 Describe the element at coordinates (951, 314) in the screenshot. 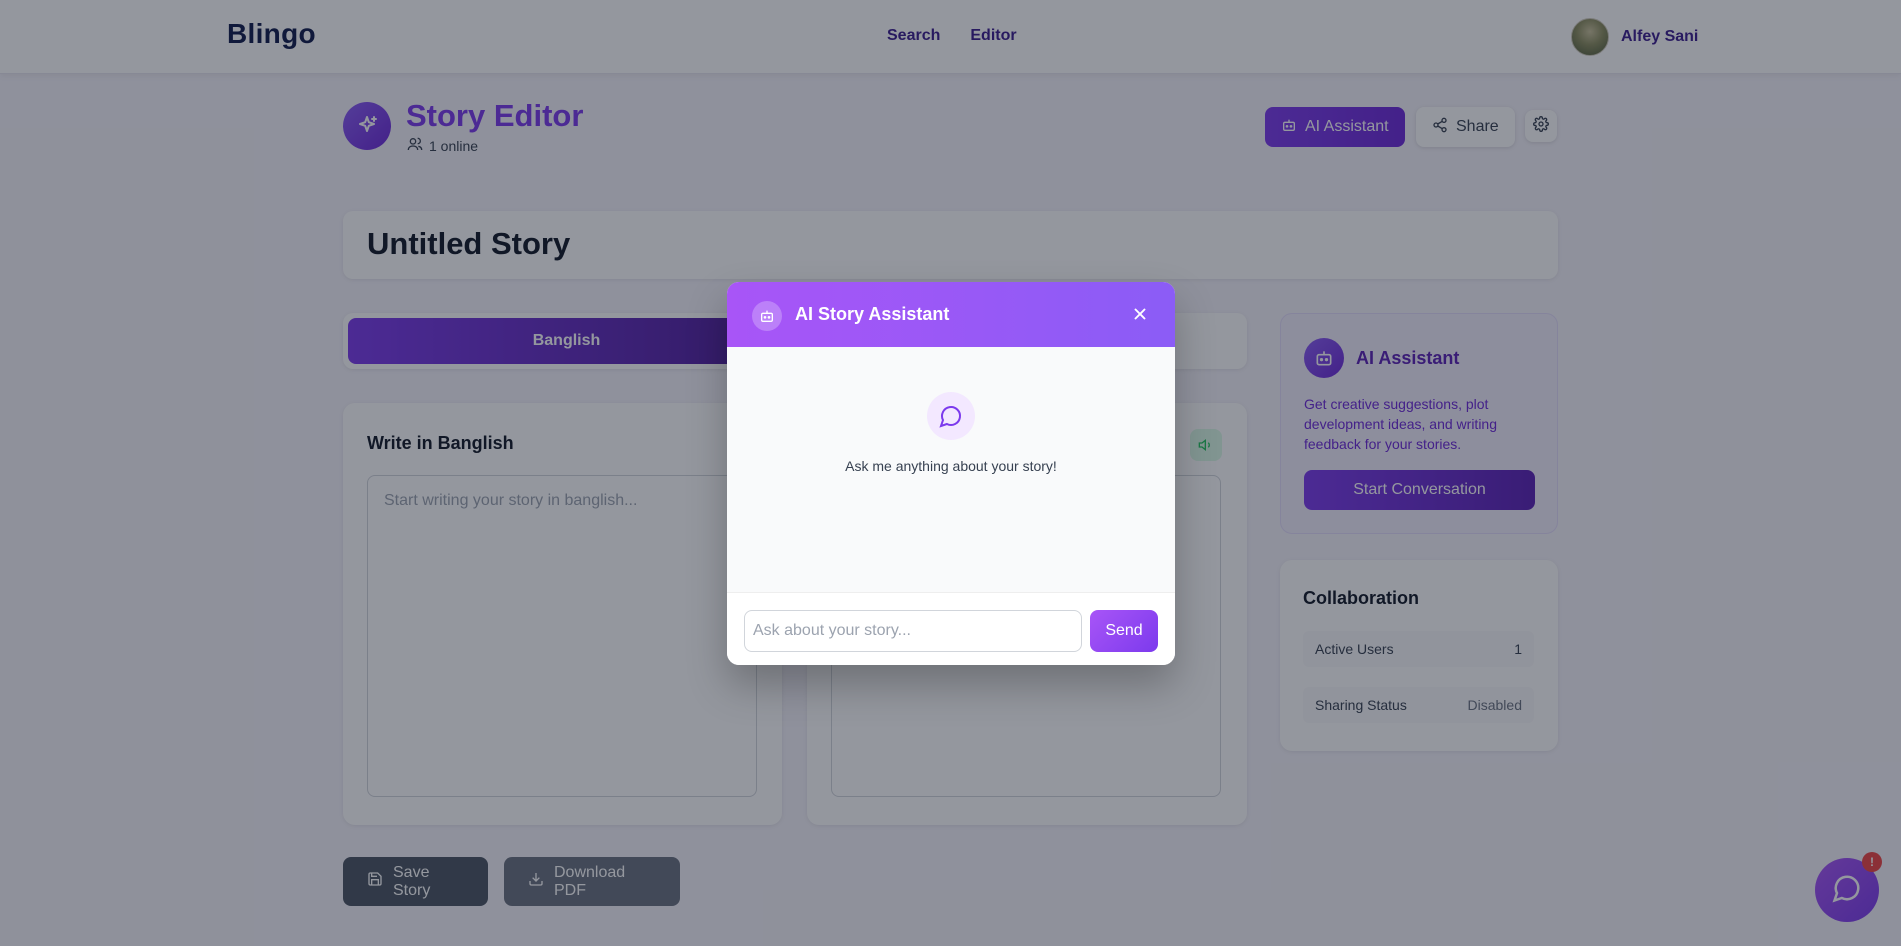

I see `modal-header: AI Story Assistant` at that location.